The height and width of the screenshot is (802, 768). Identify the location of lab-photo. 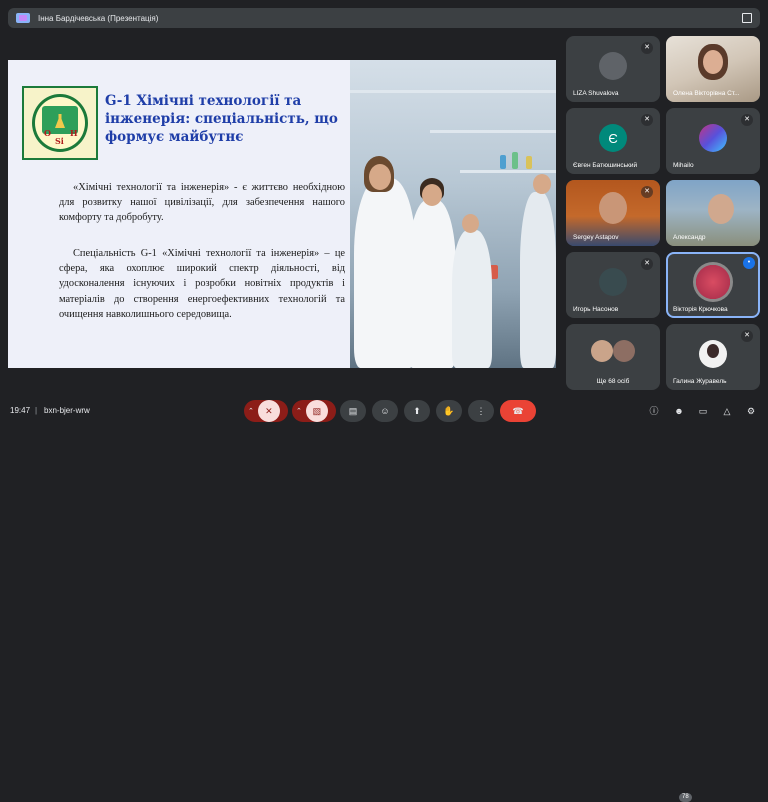
(453, 214).